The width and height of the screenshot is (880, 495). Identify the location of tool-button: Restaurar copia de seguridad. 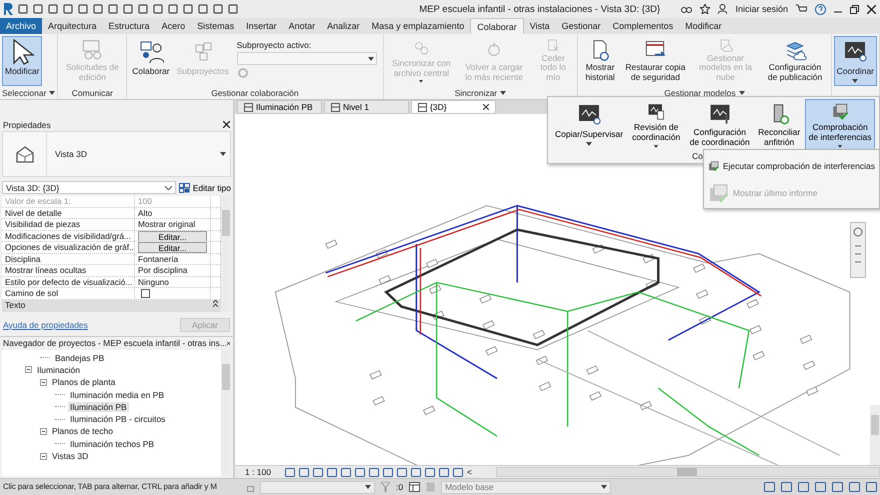
(655, 61).